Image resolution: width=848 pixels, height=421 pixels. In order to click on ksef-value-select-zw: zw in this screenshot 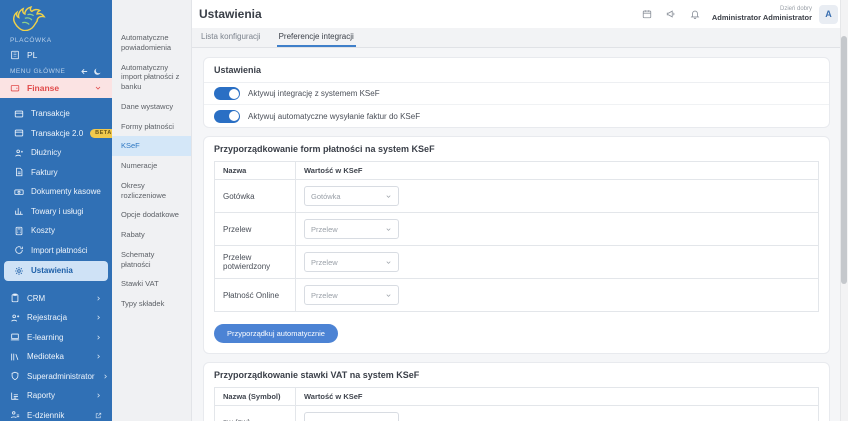, I will do `click(351, 416)`.